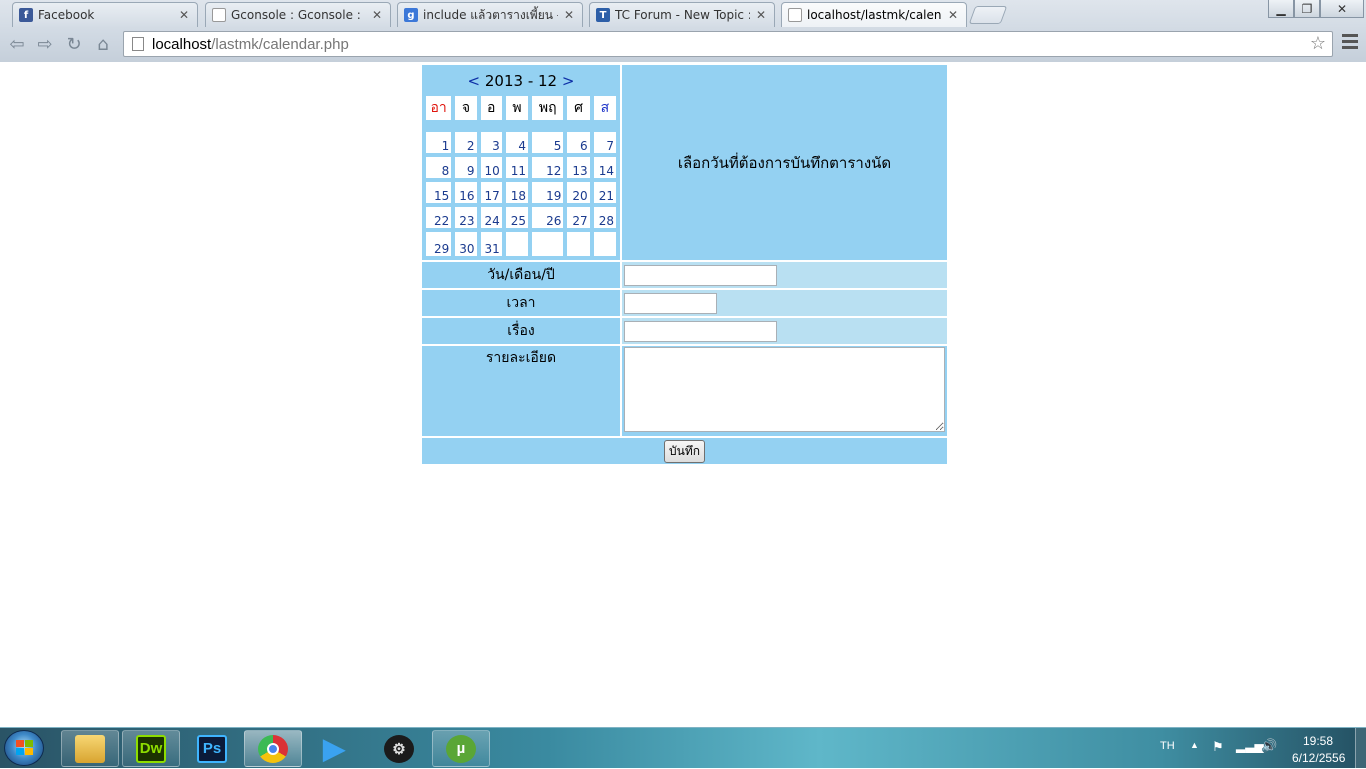 This screenshot has height=769, width=1366. Describe the element at coordinates (298, 14) in the screenshot. I see `tab-gconsole: Gconsole : Gconsole : ✕` at that location.